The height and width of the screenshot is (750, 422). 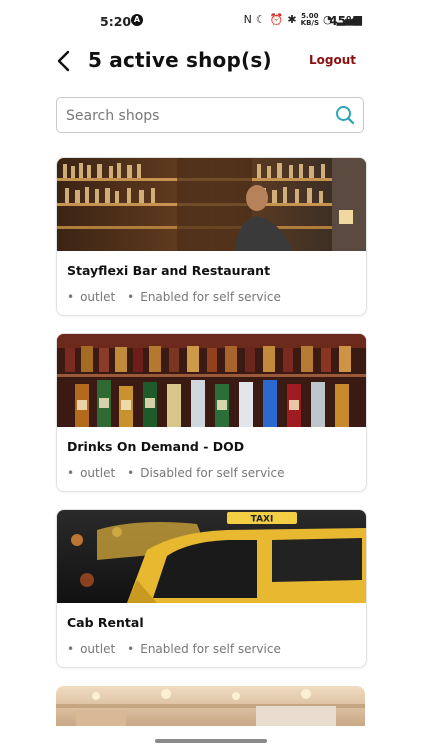 I want to click on shop-service-status: Disabled for self service, so click(x=205, y=473).